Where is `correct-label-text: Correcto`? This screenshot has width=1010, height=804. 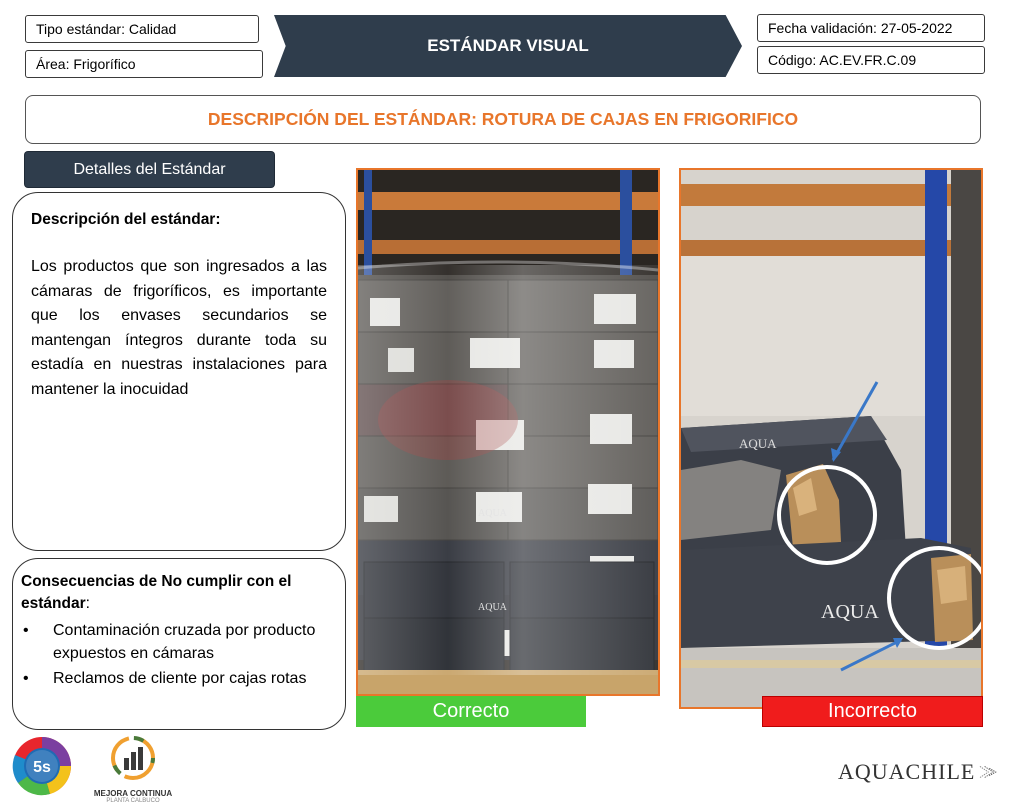
correct-label-text: Correcto is located at coordinates (471, 711).